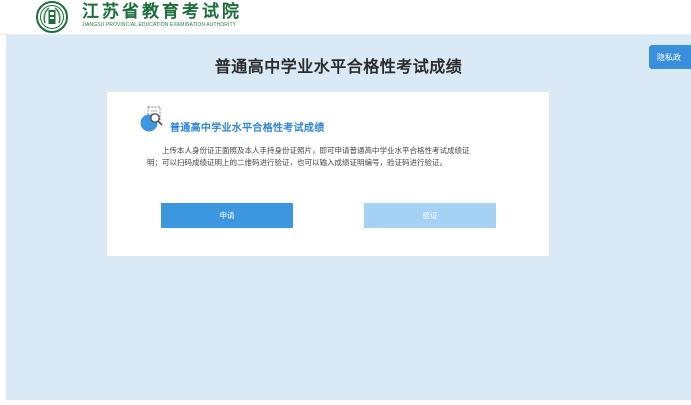 The width and height of the screenshot is (691, 405). Describe the element at coordinates (52, 17) in the screenshot. I see `jseea-emblem-icon` at that location.